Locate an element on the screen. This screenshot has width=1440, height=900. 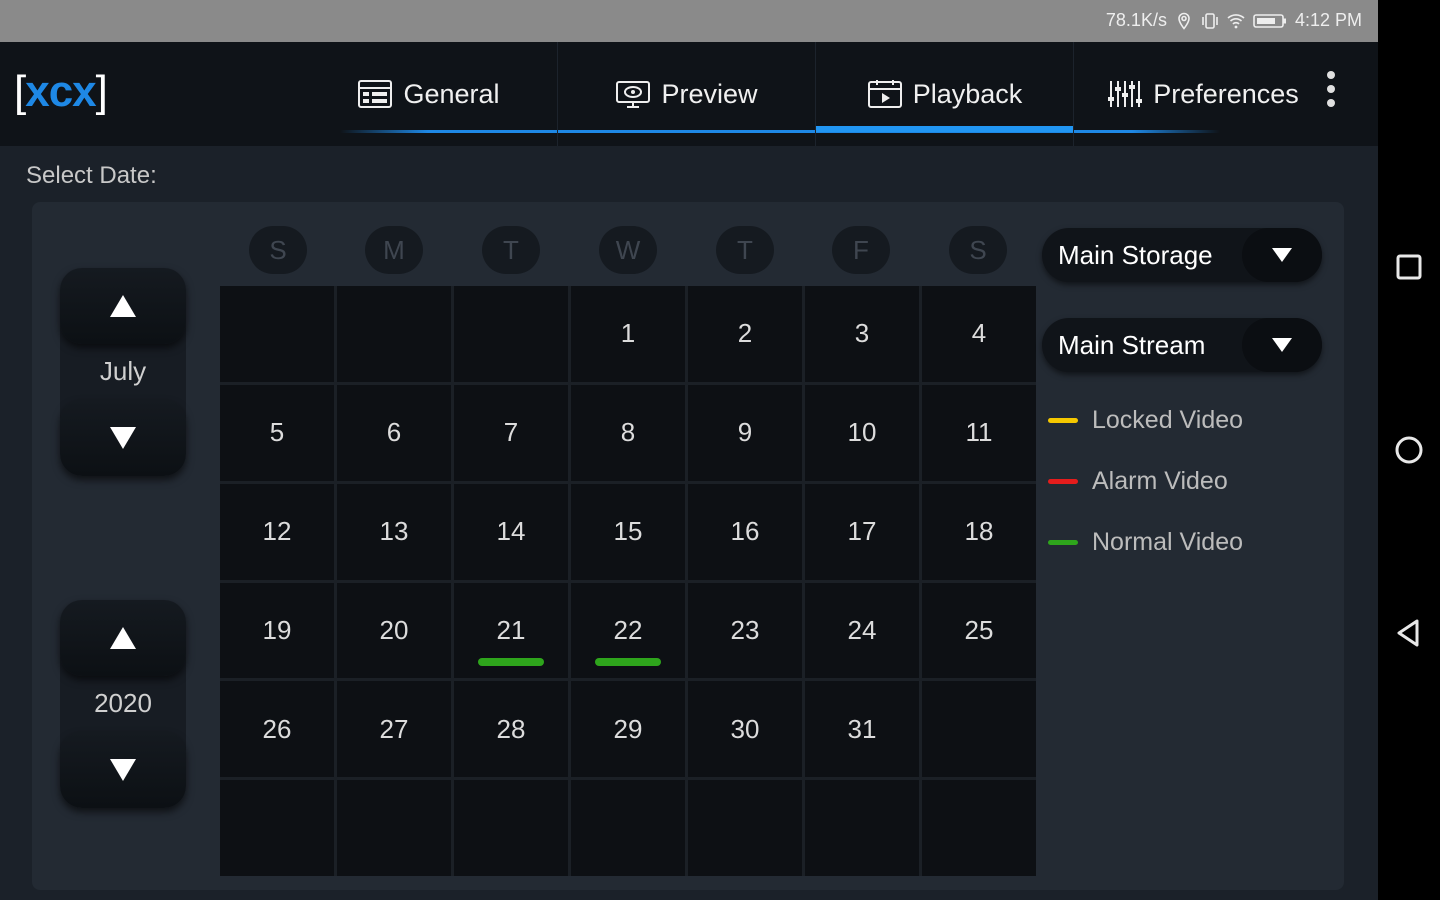
calendar-day-number: 18 is located at coordinates (979, 531).